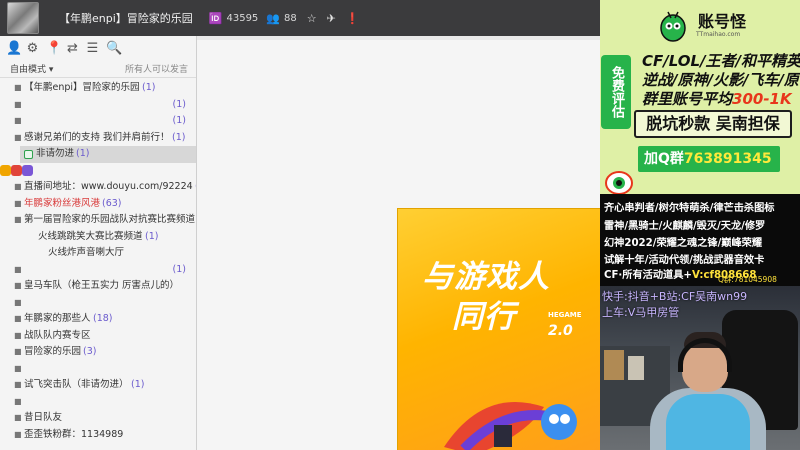 The height and width of the screenshot is (450, 800). I want to click on settings-icon: ⚙, so click(32, 48).